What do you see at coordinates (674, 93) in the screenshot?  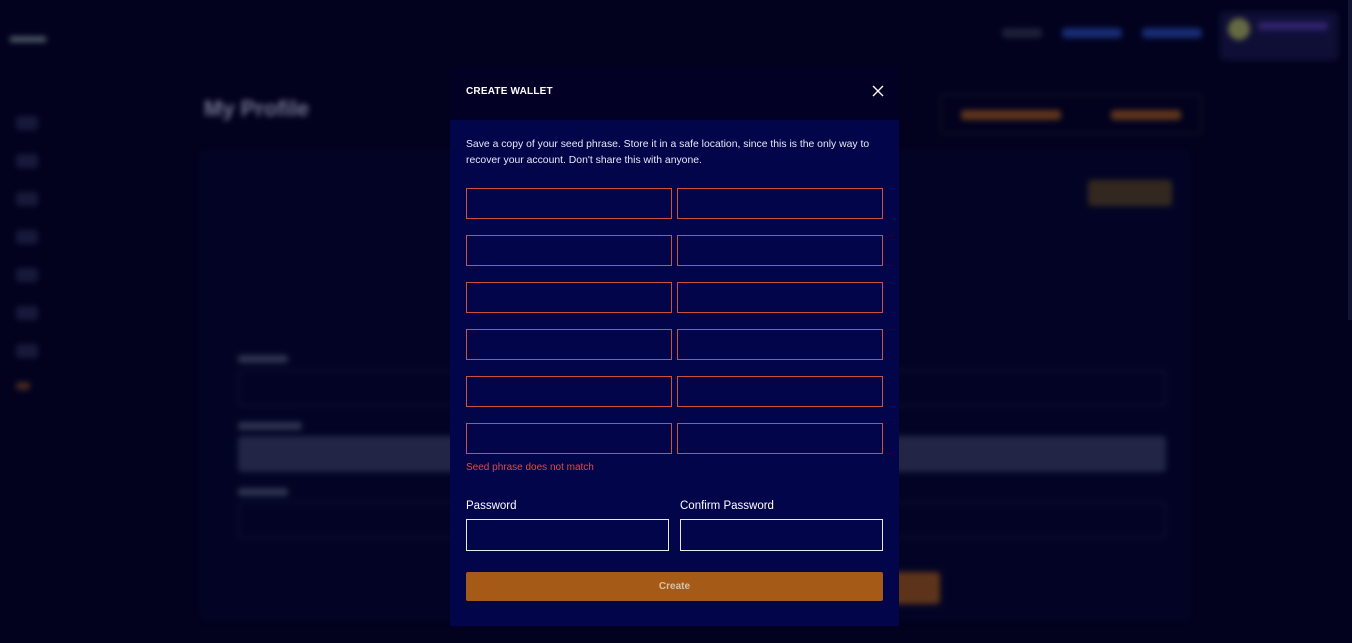 I see `modal-header: CREATE WALLET` at bounding box center [674, 93].